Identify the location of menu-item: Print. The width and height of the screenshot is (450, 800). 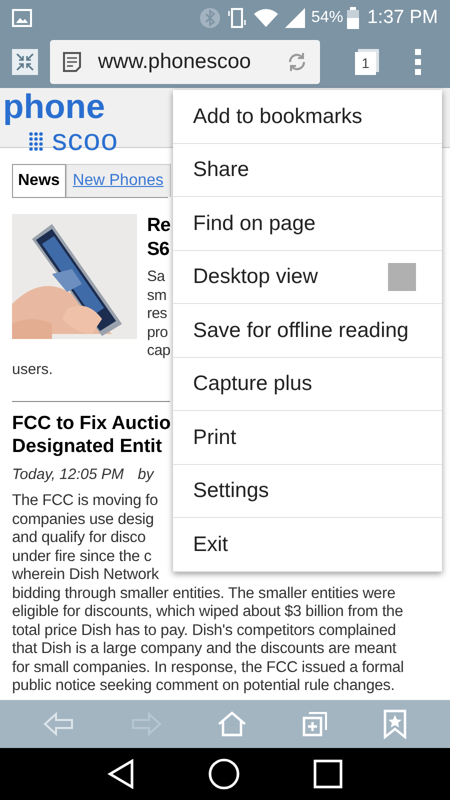
(307, 437).